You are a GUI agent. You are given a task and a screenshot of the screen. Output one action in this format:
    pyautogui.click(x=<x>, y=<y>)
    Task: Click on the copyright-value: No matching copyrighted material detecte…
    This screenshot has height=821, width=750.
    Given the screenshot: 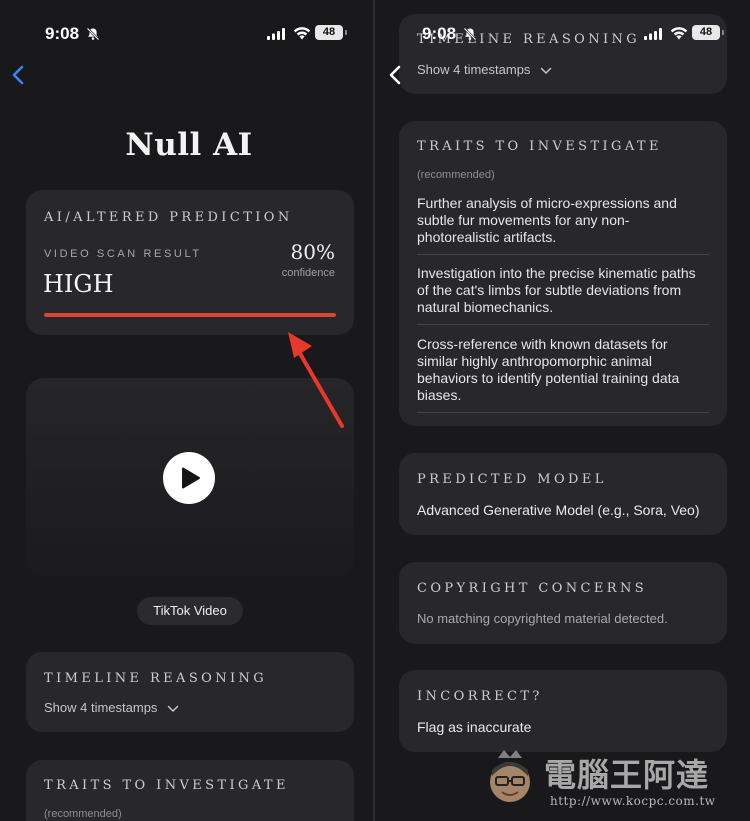 What is the action you would take?
    pyautogui.click(x=542, y=618)
    